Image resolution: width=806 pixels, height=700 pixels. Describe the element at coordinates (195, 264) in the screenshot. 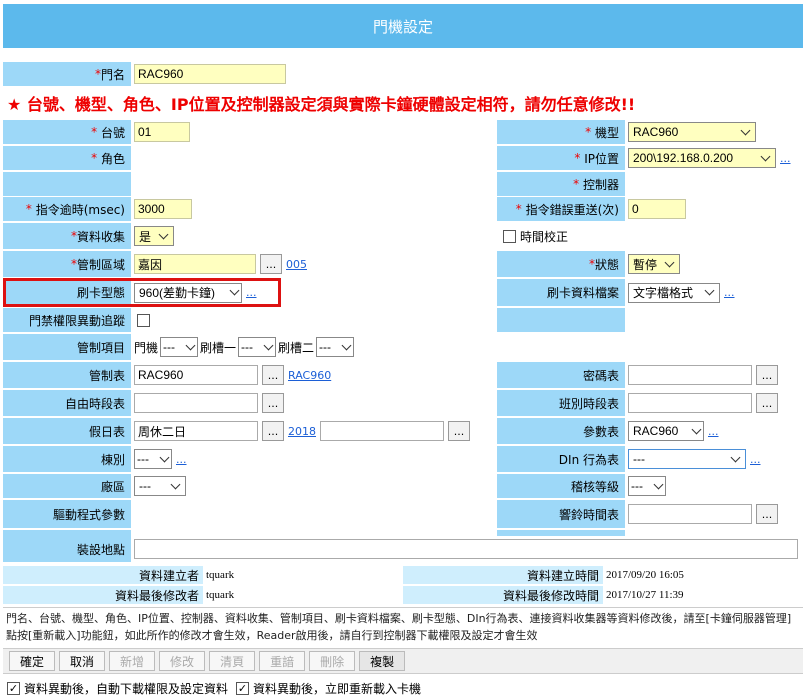

I see `control-area-input: 嘉因` at that location.